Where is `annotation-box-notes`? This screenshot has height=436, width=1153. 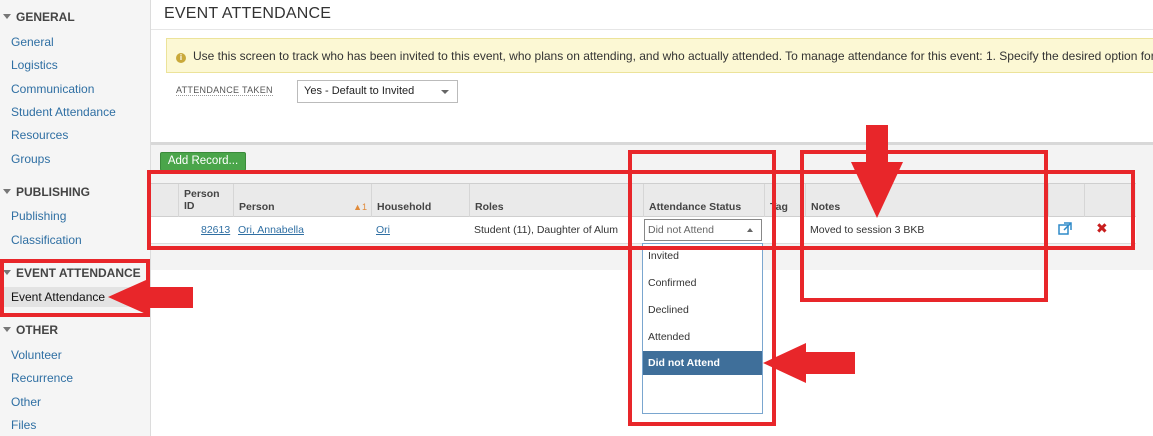
annotation-box-notes is located at coordinates (924, 226).